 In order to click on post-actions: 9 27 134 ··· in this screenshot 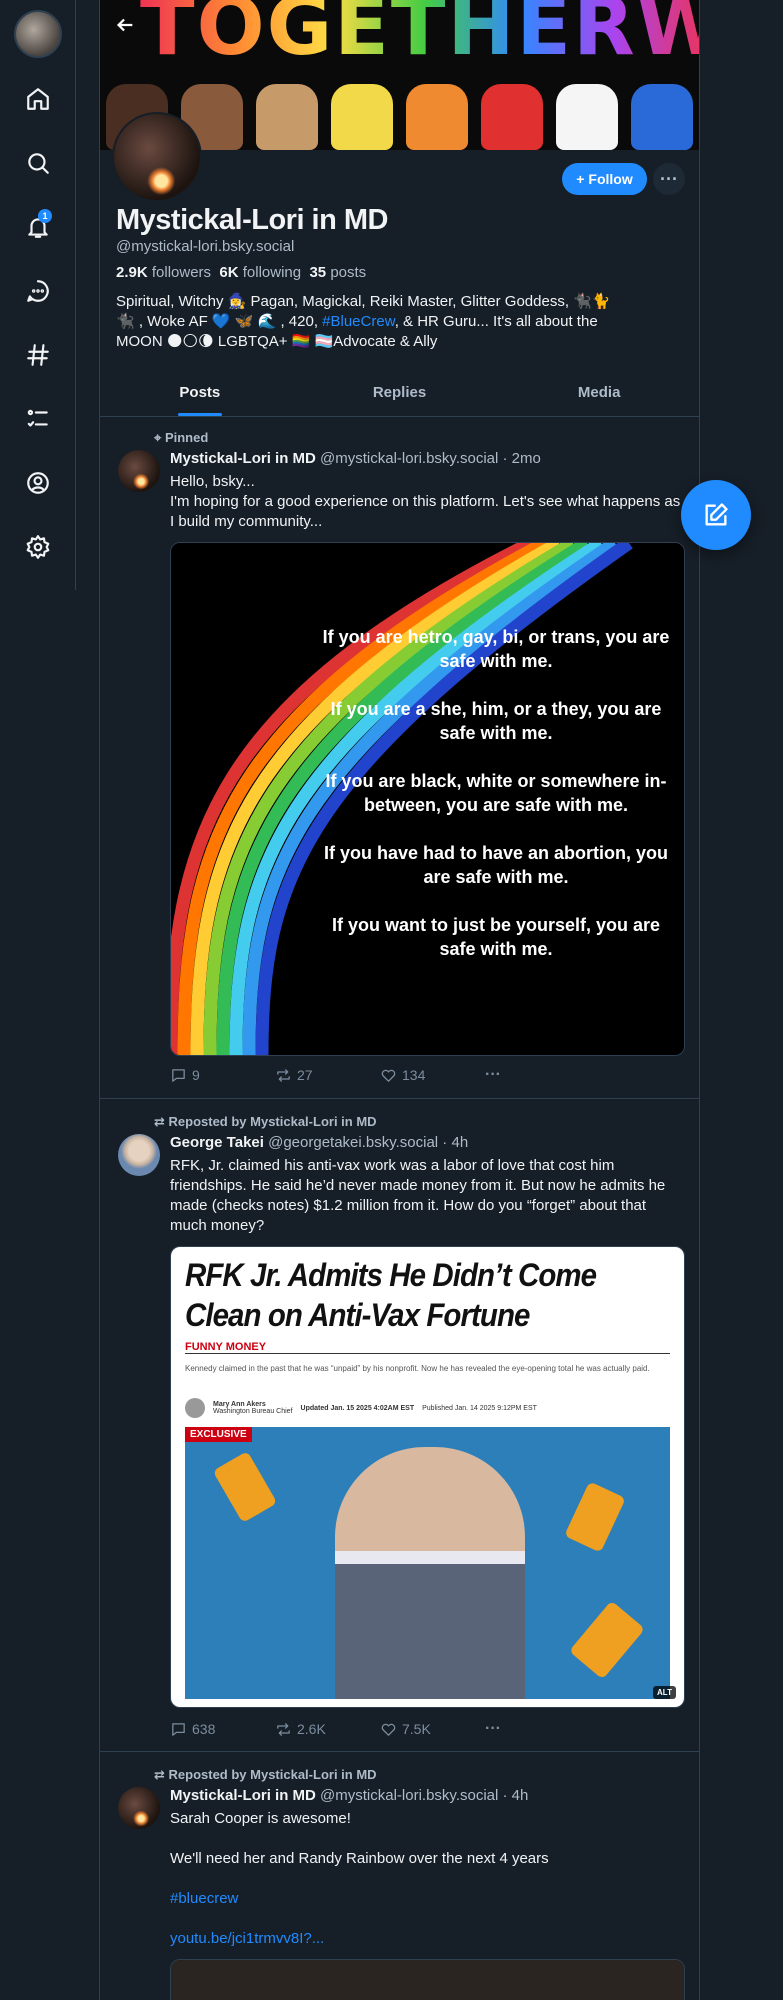, I will do `click(380, 1075)`.